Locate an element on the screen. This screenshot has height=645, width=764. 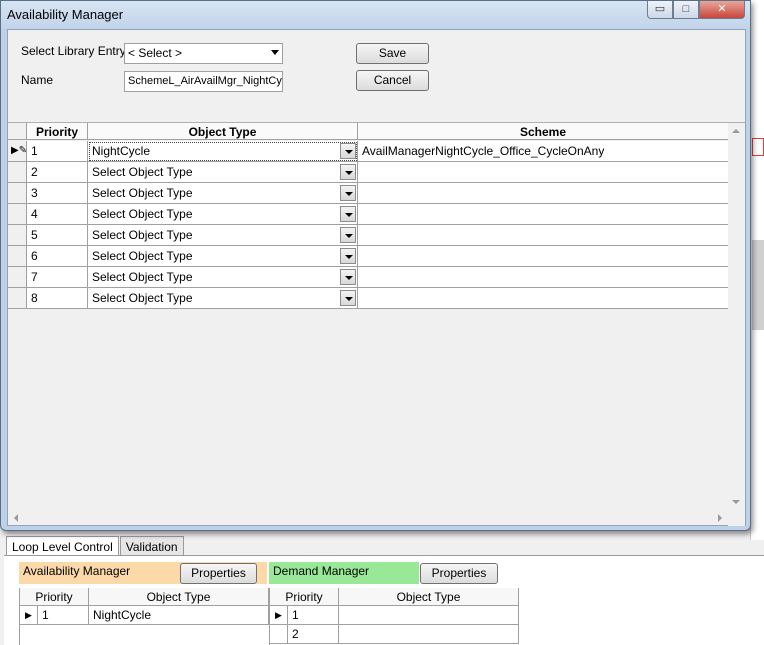
row-scheme: AvailManagerNightCycle_Office_CycleOnAny is located at coordinates (543, 151).